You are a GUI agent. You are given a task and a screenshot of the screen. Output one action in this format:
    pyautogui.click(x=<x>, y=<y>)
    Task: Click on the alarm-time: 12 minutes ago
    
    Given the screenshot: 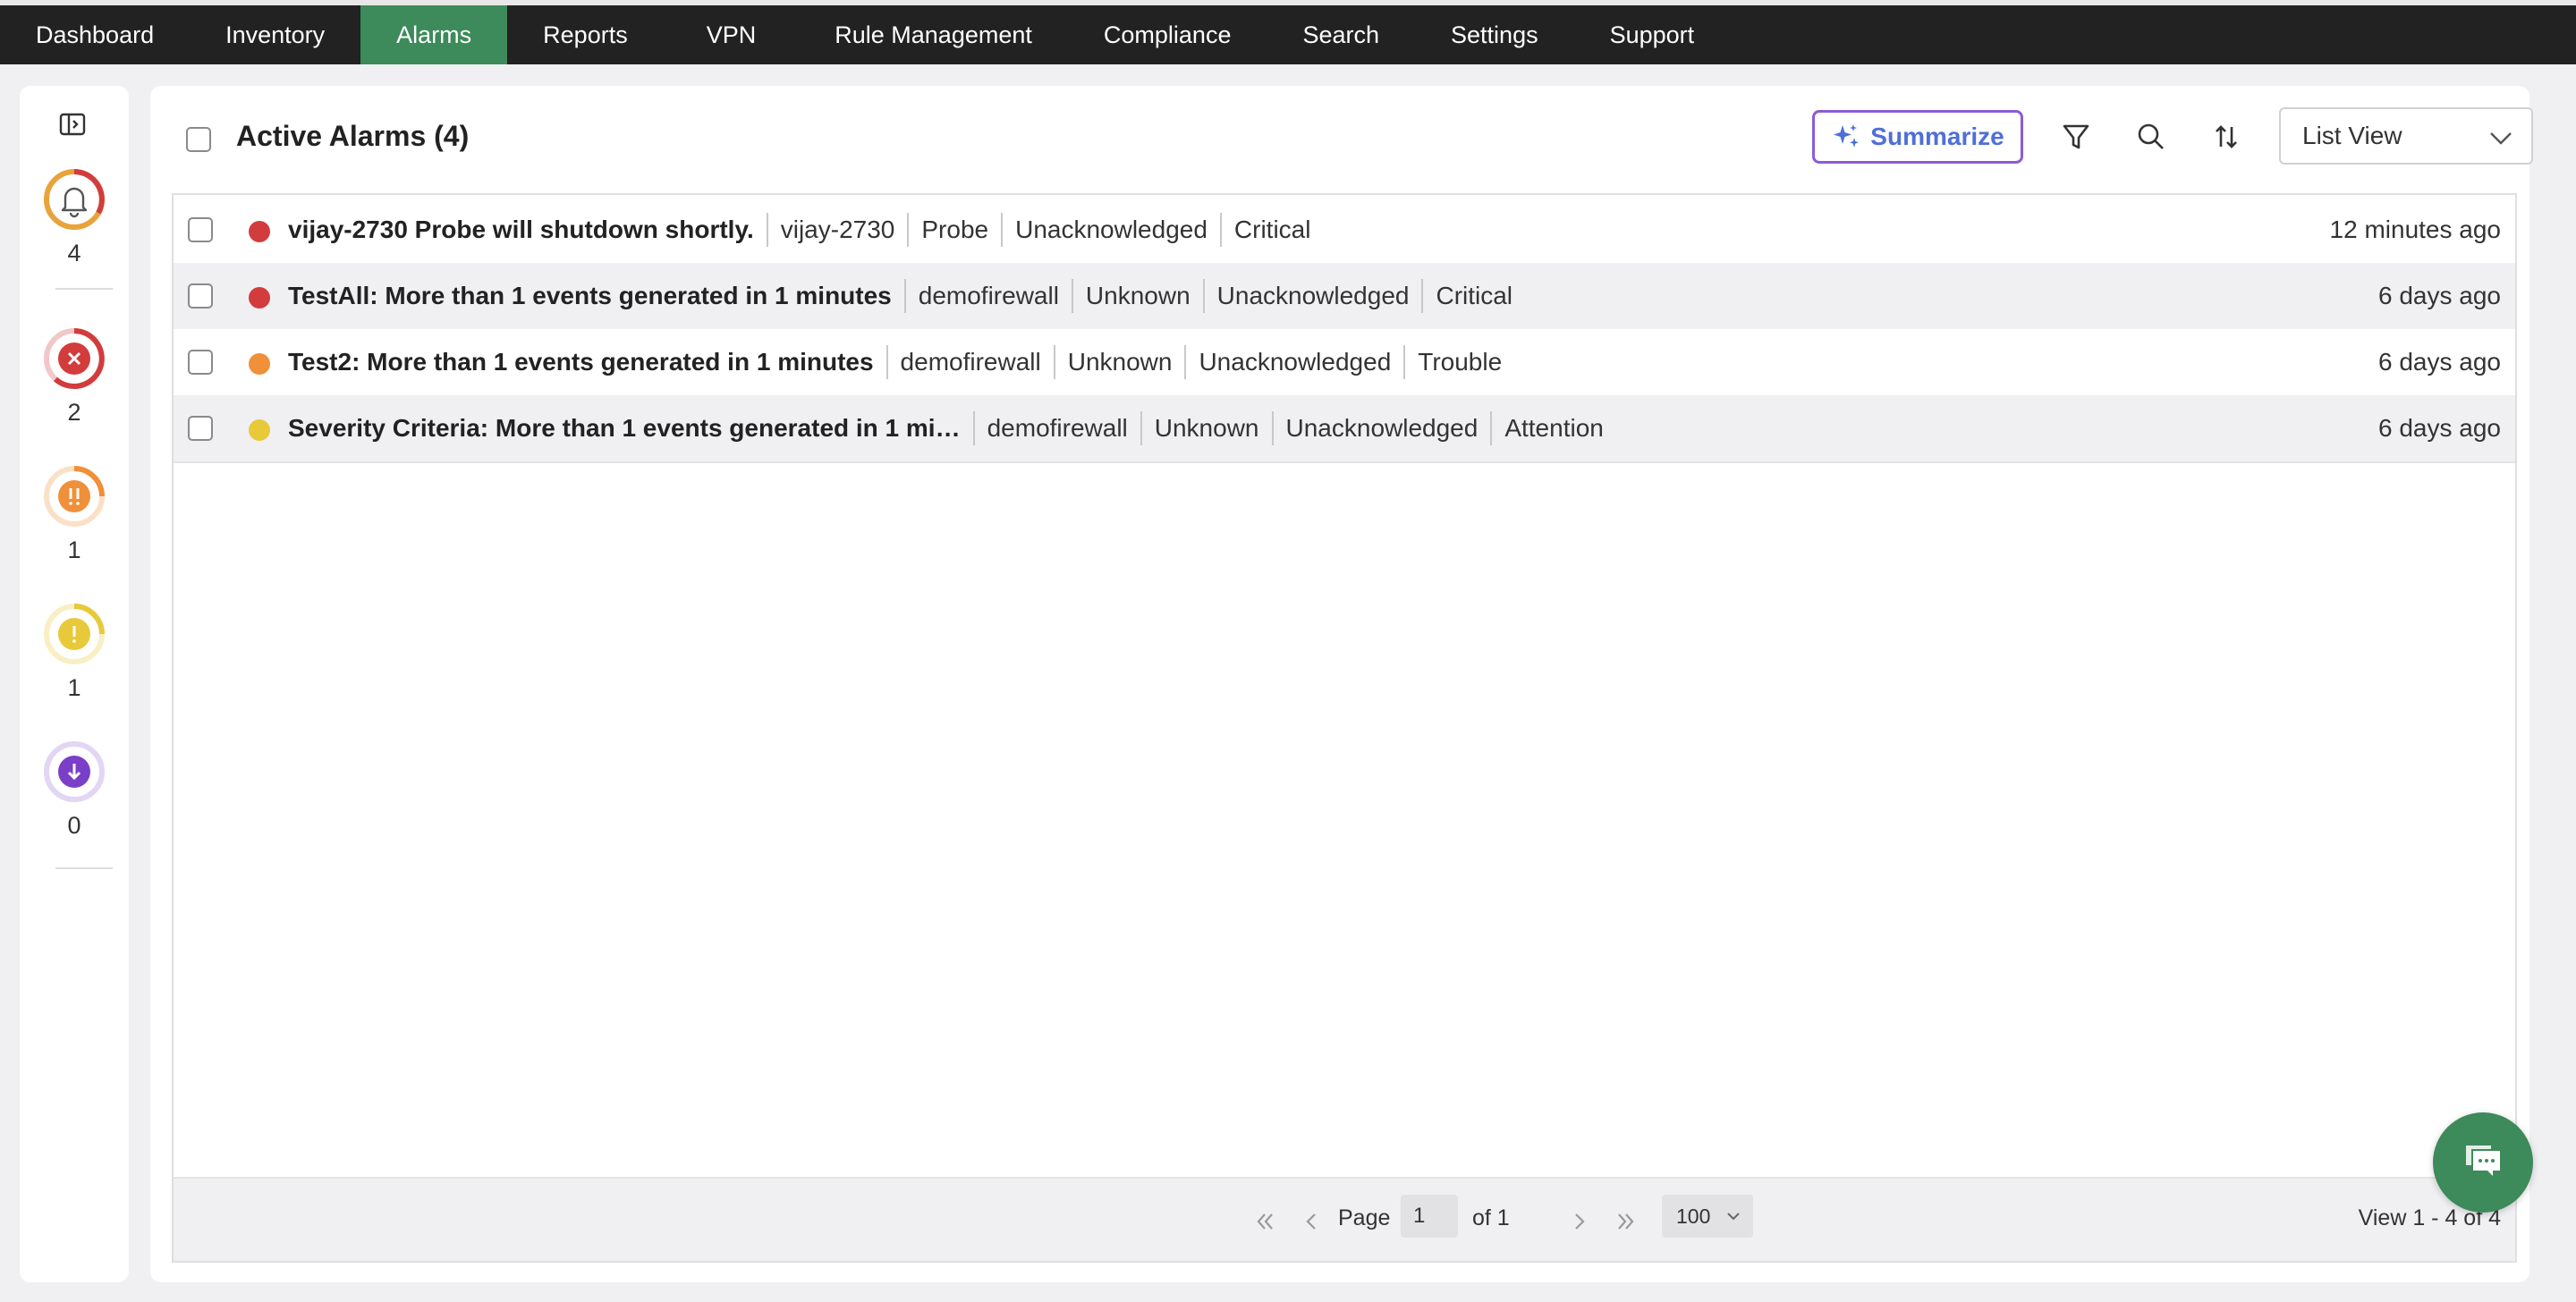 What is the action you would take?
    pyautogui.click(x=2415, y=229)
    